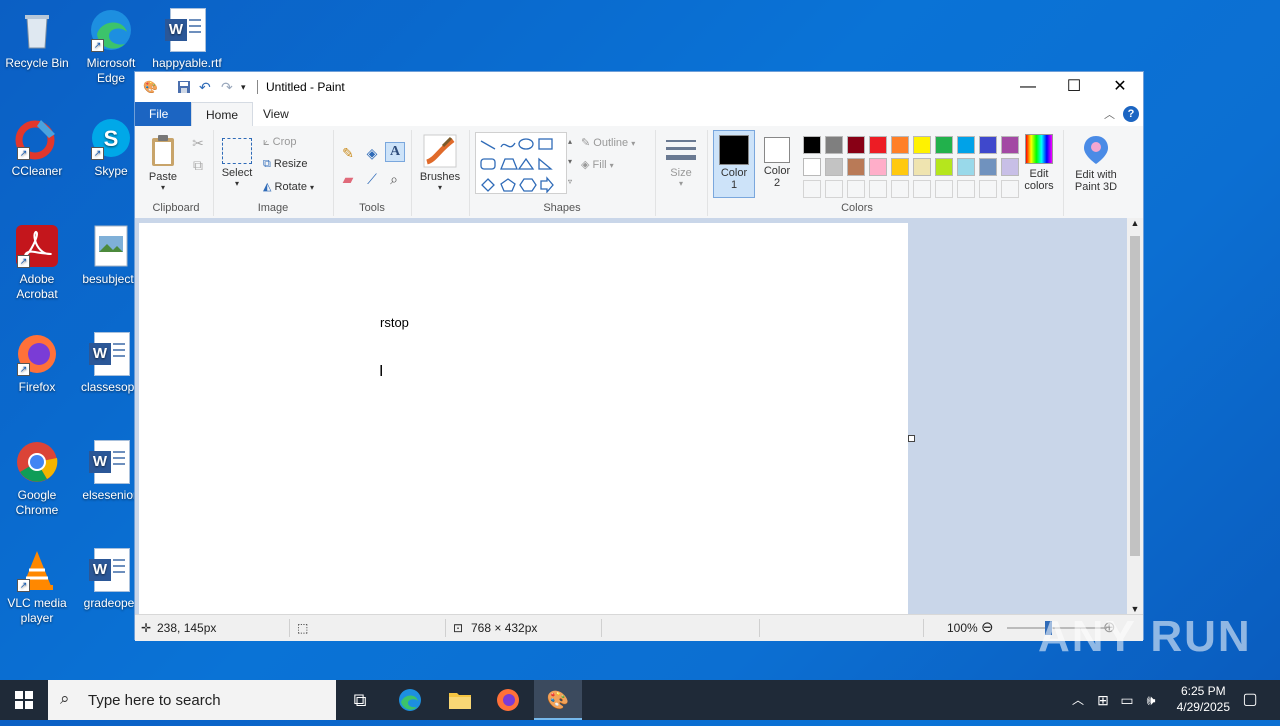 The height and width of the screenshot is (726, 1280). What do you see at coordinates (410, 700) in the screenshot?
I see `taskbar-edge-icon` at bounding box center [410, 700].